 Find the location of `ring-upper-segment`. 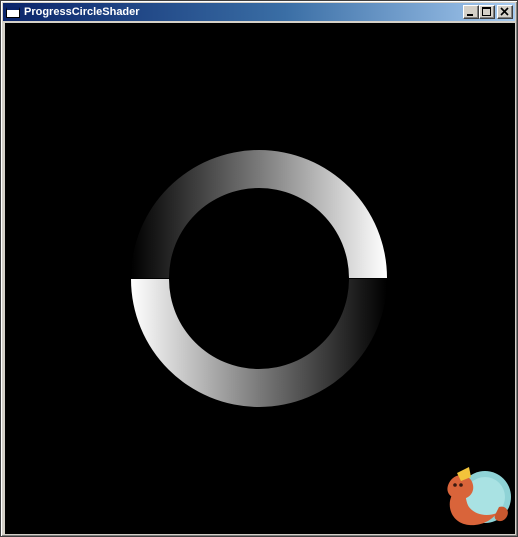

ring-upper-segment is located at coordinates (259, 214).